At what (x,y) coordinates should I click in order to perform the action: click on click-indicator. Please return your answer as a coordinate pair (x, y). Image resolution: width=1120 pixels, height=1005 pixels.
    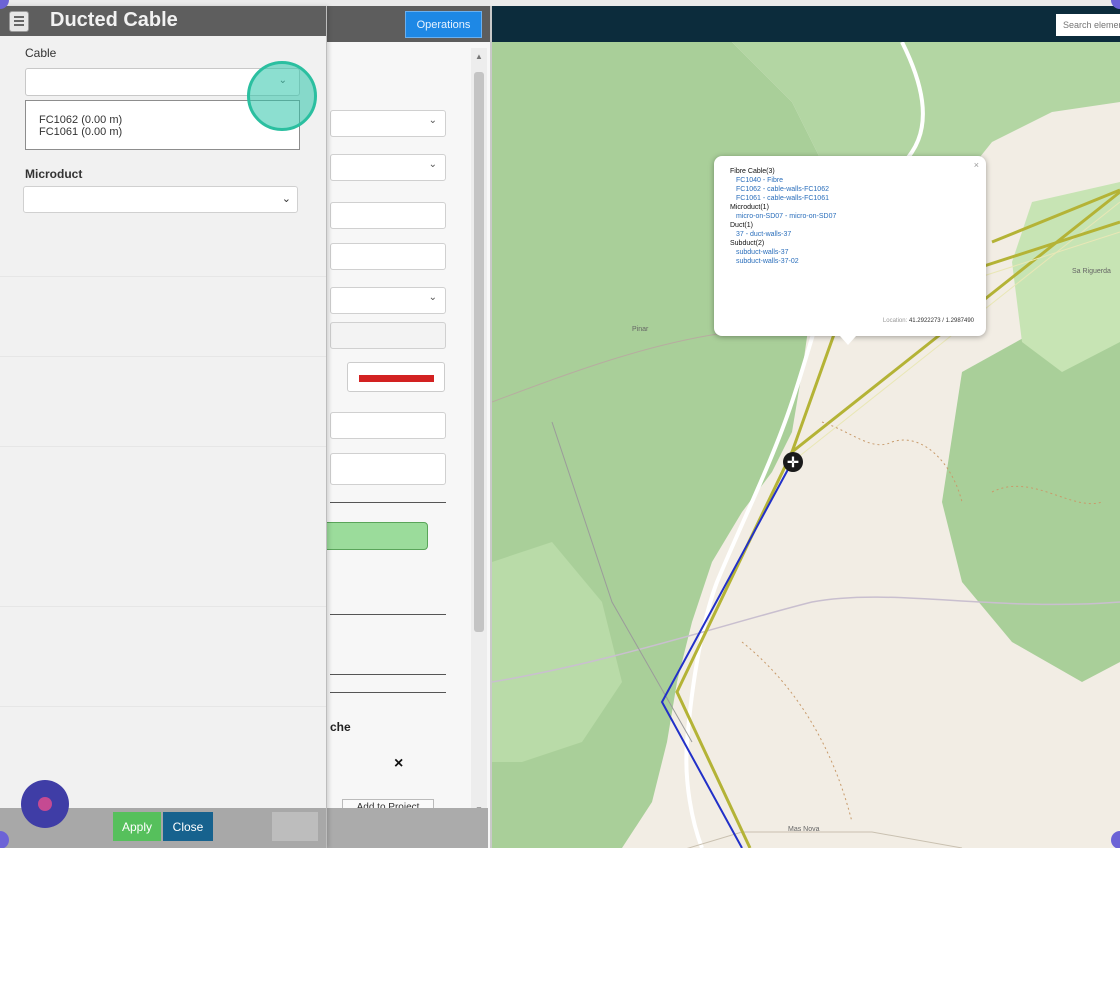
    Looking at the image, I should click on (282, 96).